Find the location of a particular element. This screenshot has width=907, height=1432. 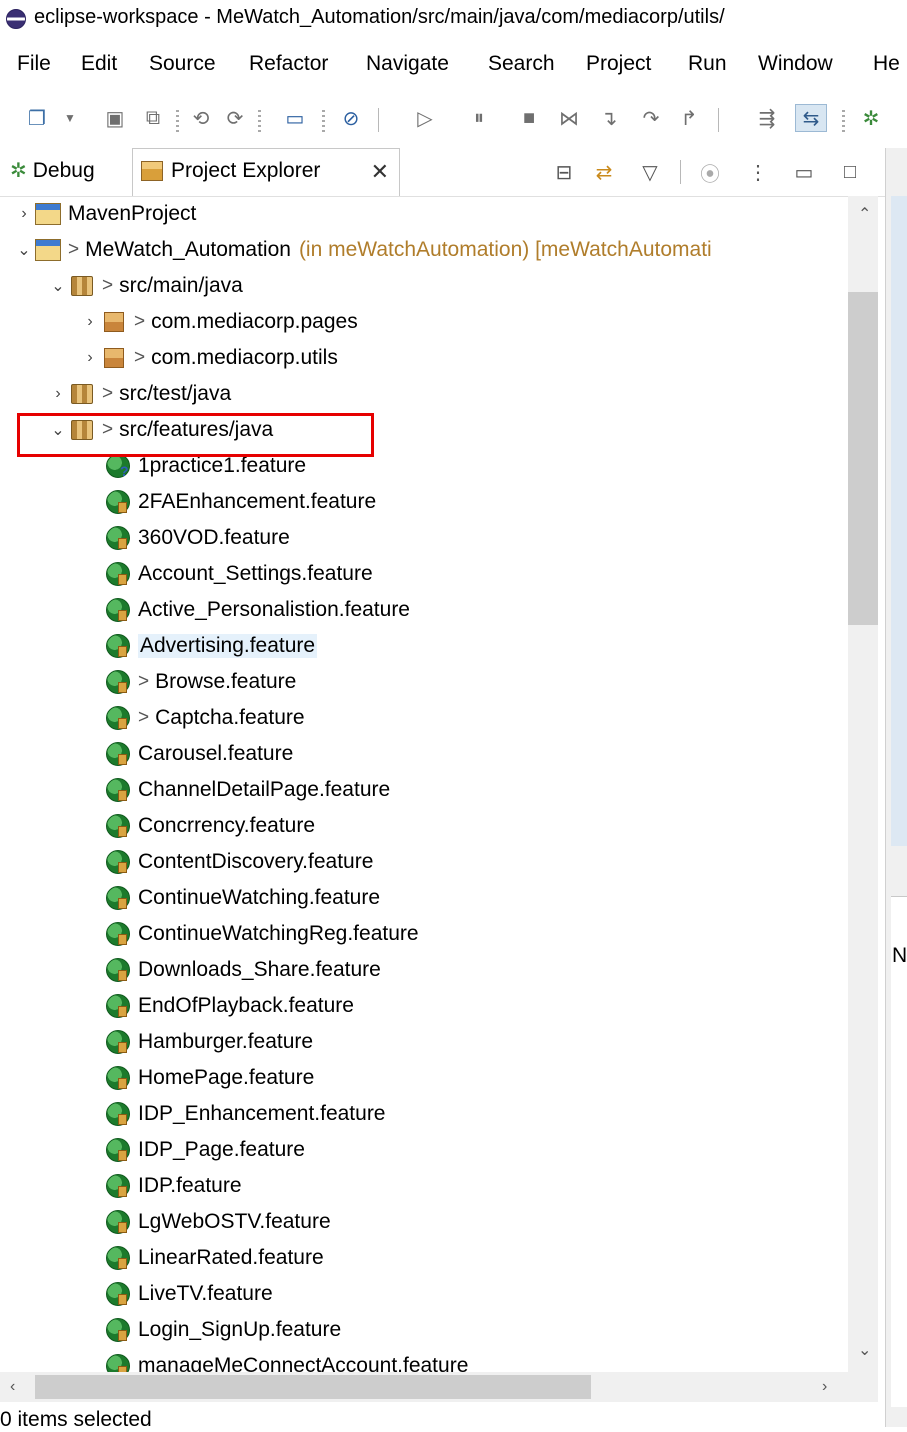

menu-source: Source is located at coordinates (182, 64).